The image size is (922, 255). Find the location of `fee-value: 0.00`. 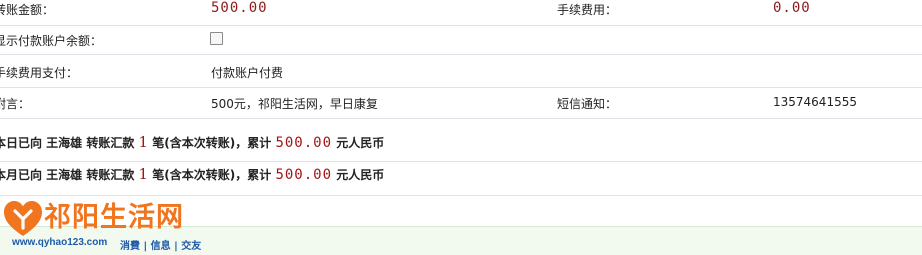

fee-value: 0.00 is located at coordinates (792, 8).